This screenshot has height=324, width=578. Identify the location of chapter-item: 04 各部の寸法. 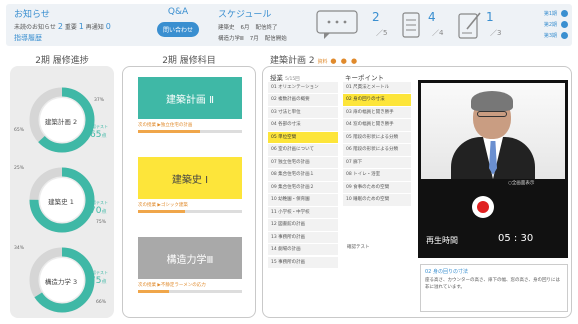
(303, 125).